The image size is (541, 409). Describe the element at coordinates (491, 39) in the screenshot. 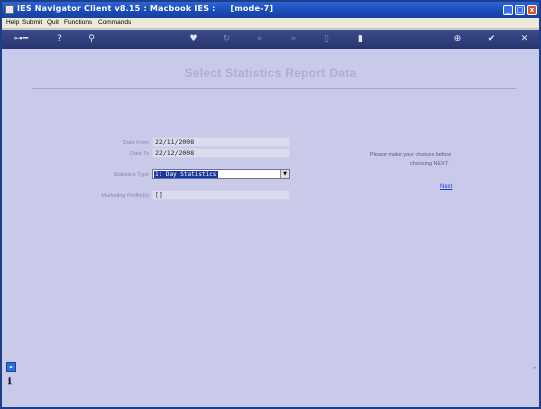

I see `confirm-icon: ✔` at that location.